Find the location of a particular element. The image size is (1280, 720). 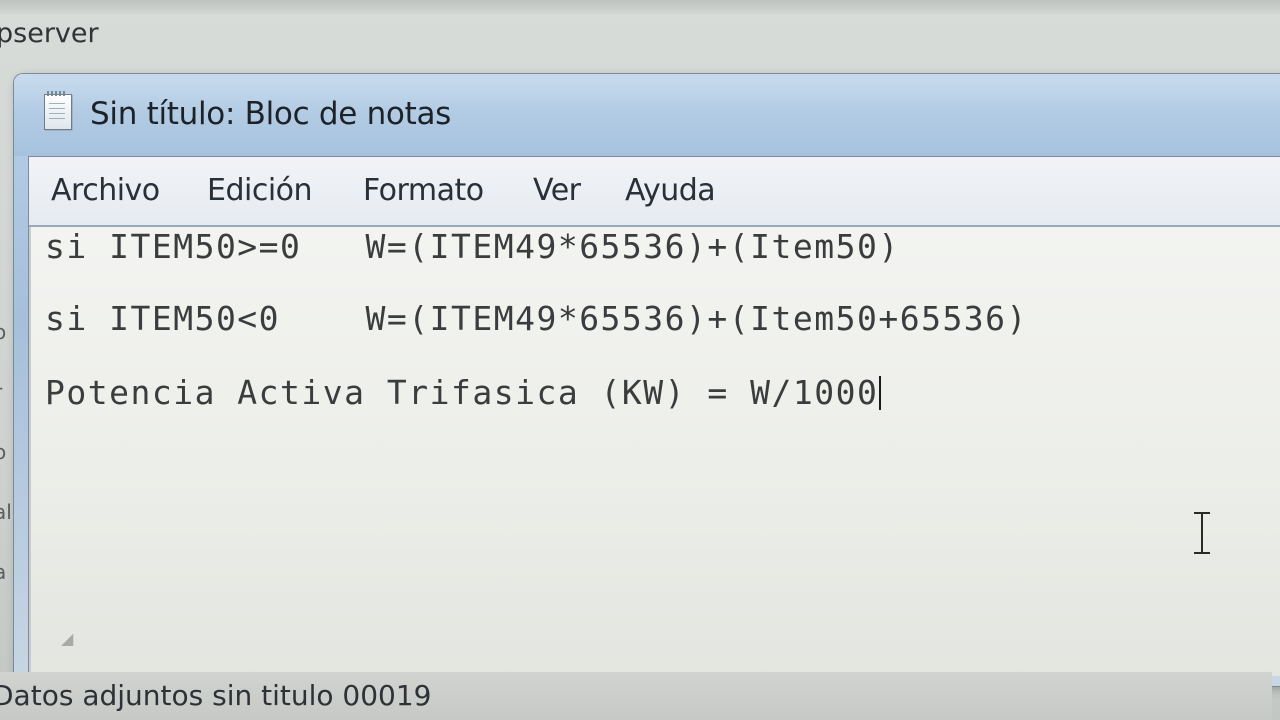

window-titlebar: Sin título: Bloc de notas is located at coordinates (647, 115).